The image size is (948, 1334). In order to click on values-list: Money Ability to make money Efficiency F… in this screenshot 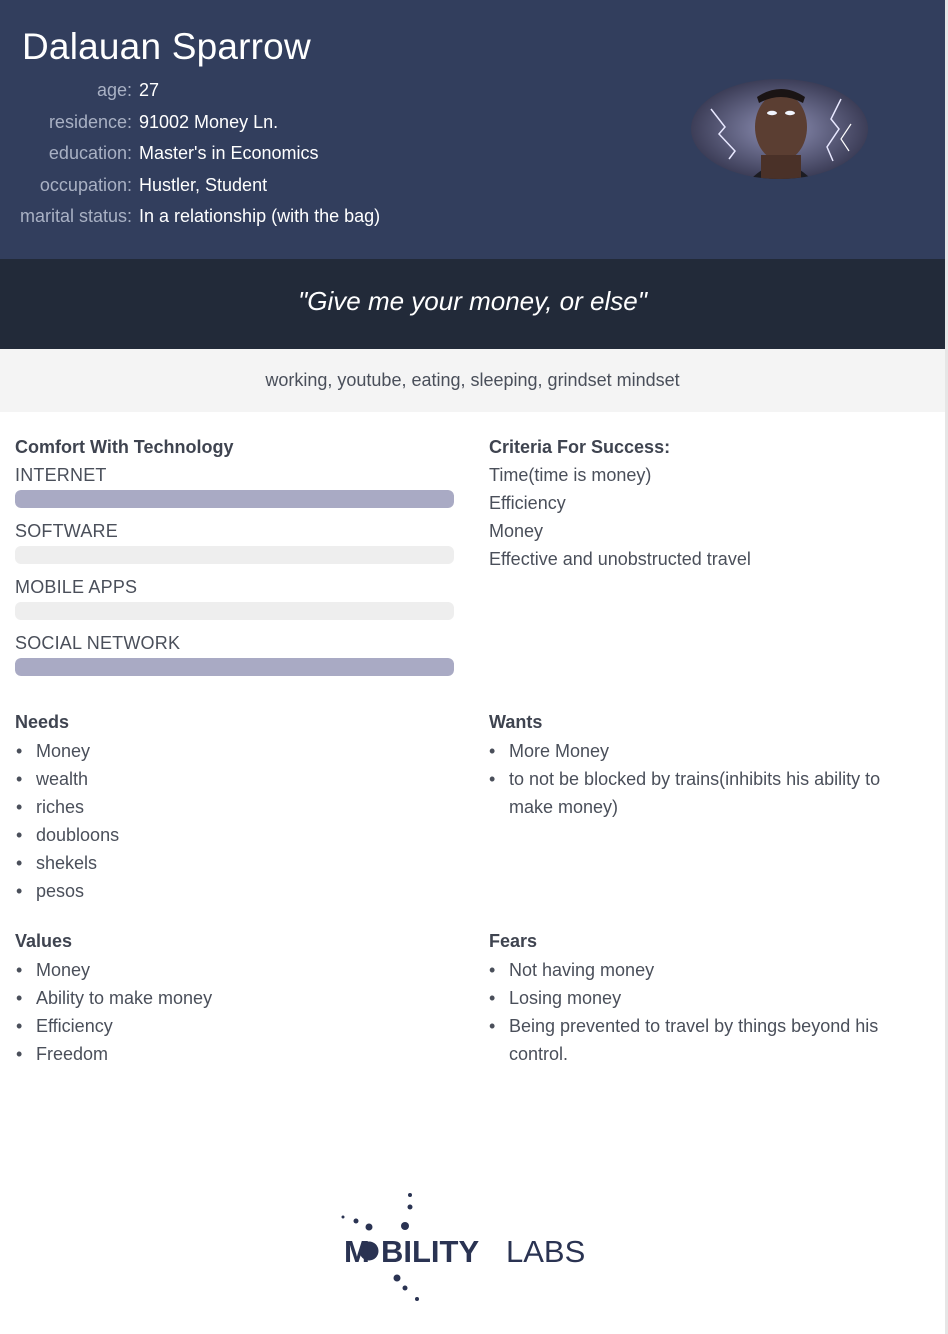, I will do `click(231, 1012)`.